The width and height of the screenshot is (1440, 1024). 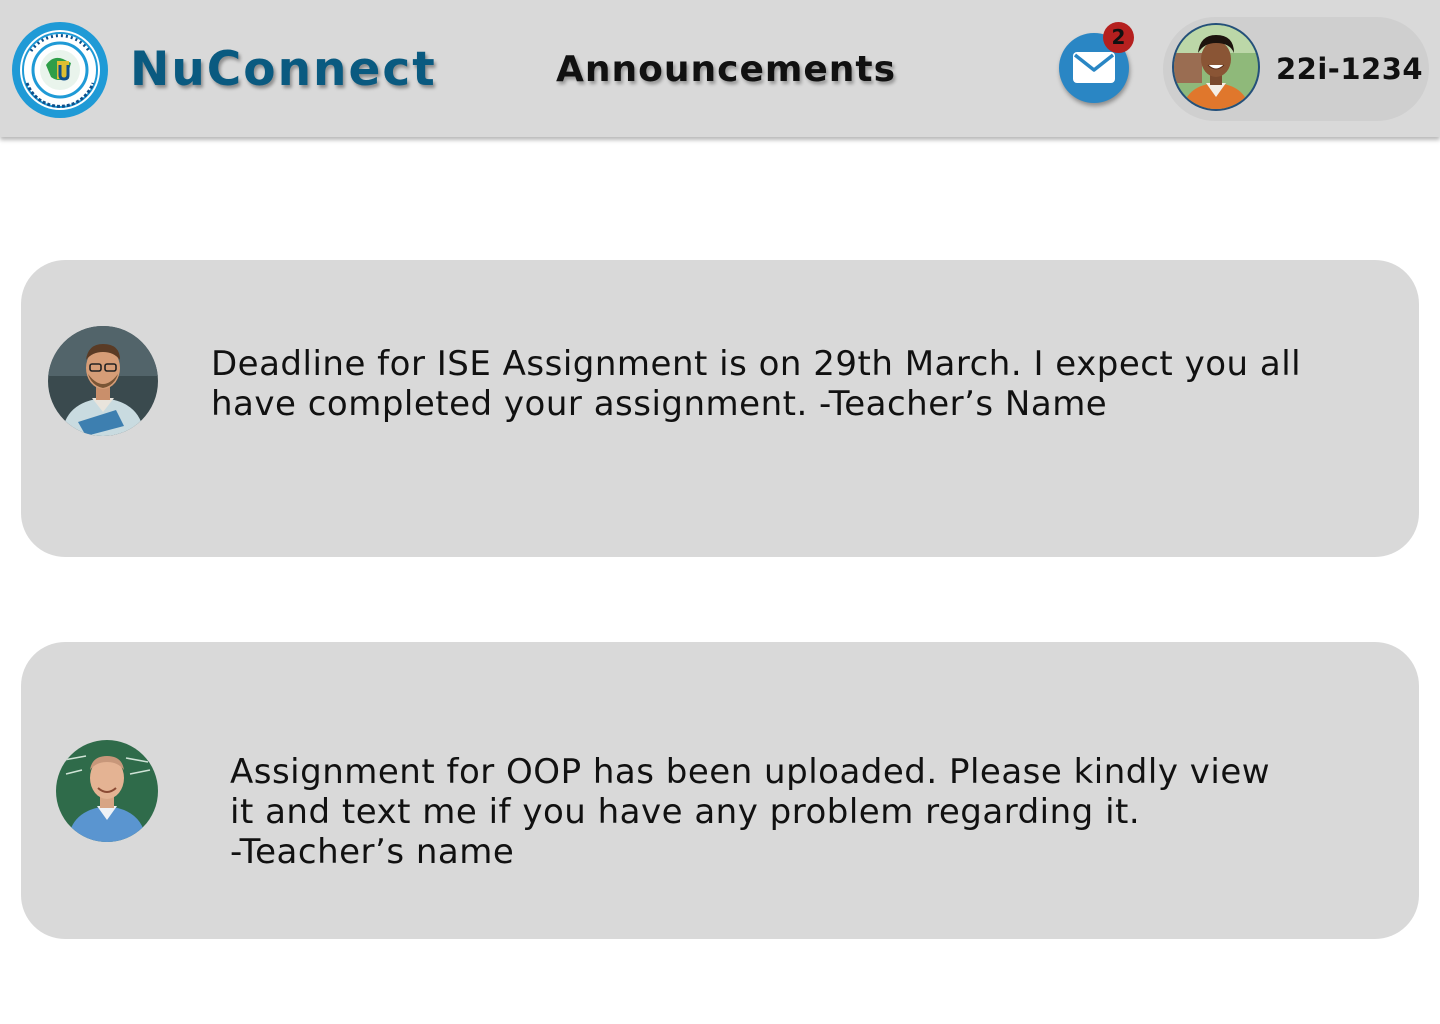 What do you see at coordinates (283, 69) in the screenshot?
I see `brand-name: NuConnect` at bounding box center [283, 69].